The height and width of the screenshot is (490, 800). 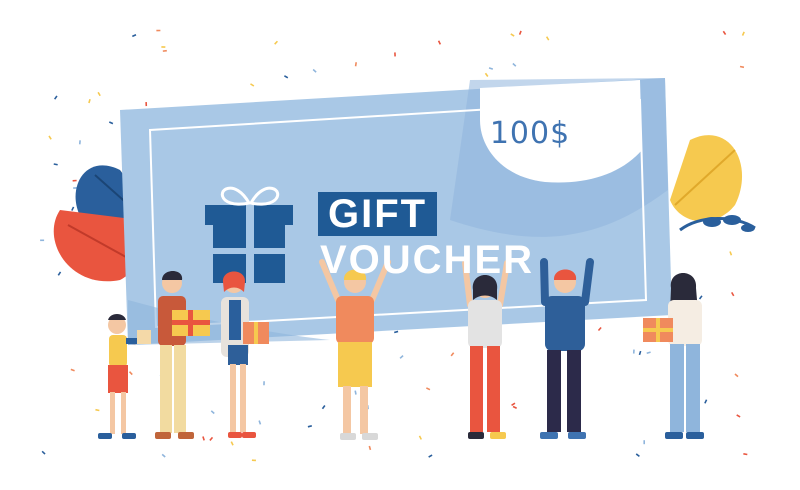 I want to click on person-child-with-gift, so click(x=124, y=376).